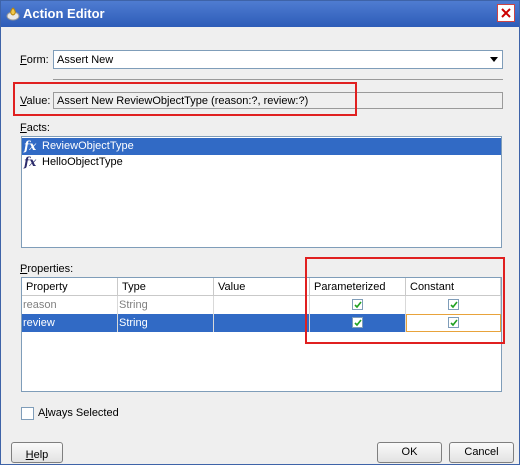 The width and height of the screenshot is (520, 465). Describe the element at coordinates (85, 60) in the screenshot. I see `form-select-value: Assert New` at that location.